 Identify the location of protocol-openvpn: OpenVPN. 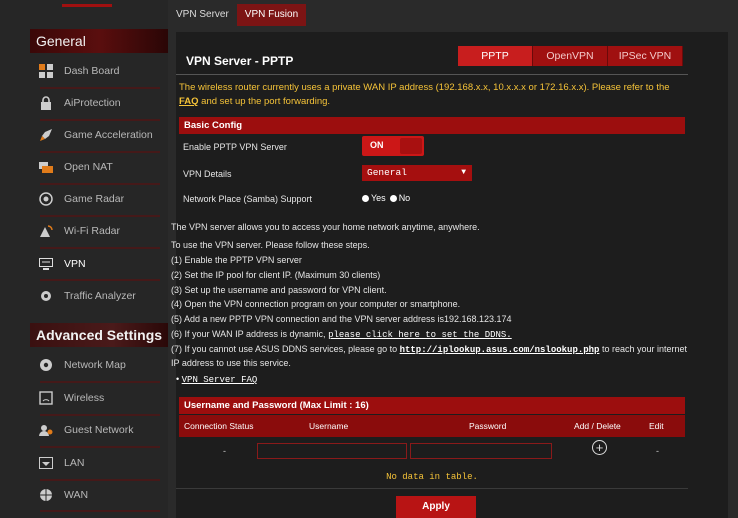
(570, 56).